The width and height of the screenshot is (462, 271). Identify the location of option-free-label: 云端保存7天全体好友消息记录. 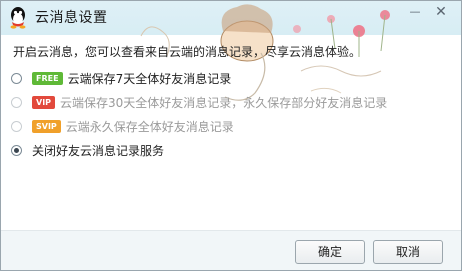
(149, 78).